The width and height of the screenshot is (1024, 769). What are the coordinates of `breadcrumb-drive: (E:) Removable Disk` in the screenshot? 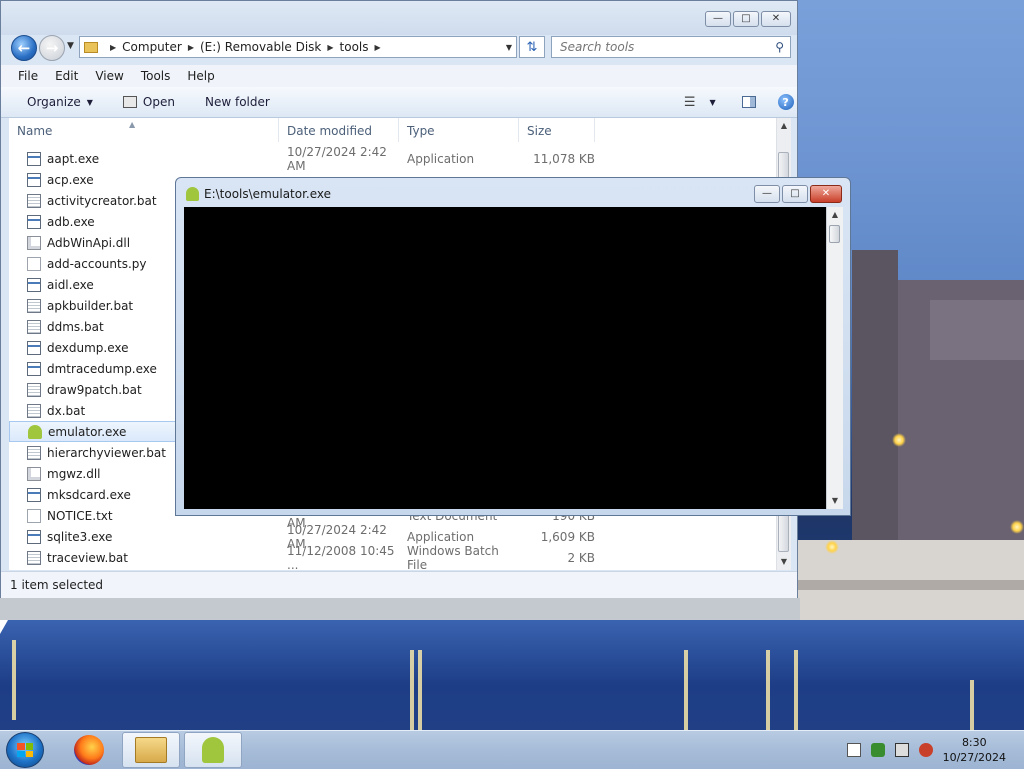 It's located at (260, 47).